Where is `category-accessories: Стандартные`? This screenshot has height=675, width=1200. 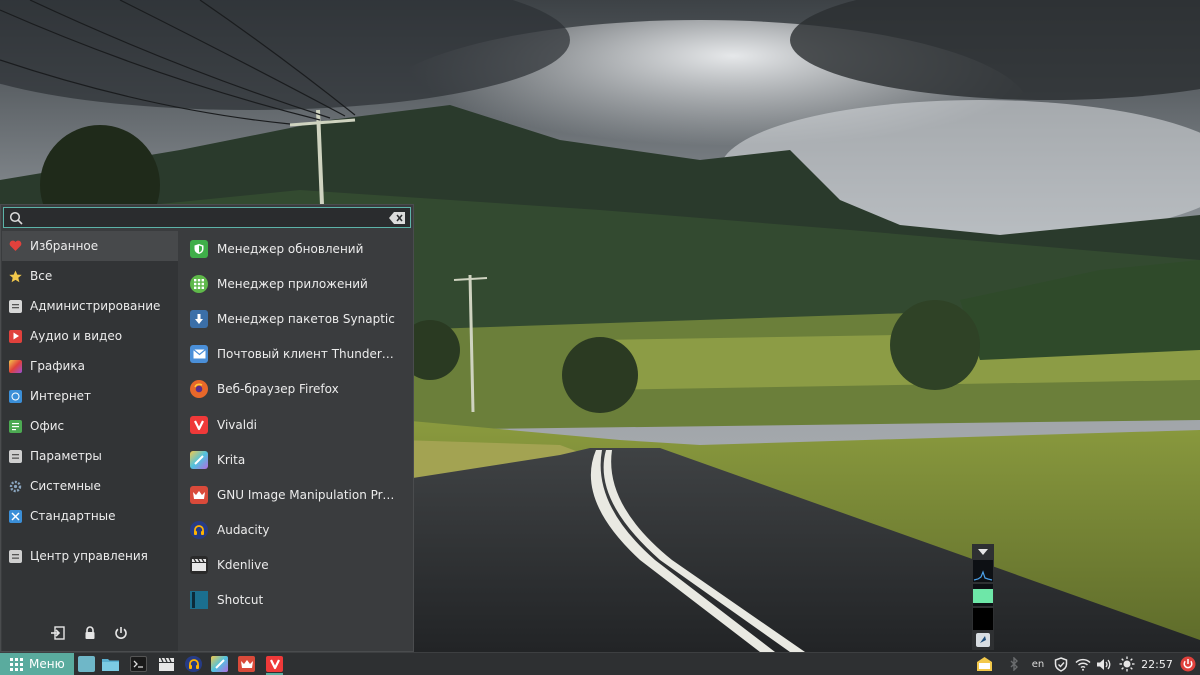 category-accessories: Стандартные is located at coordinates (90, 516).